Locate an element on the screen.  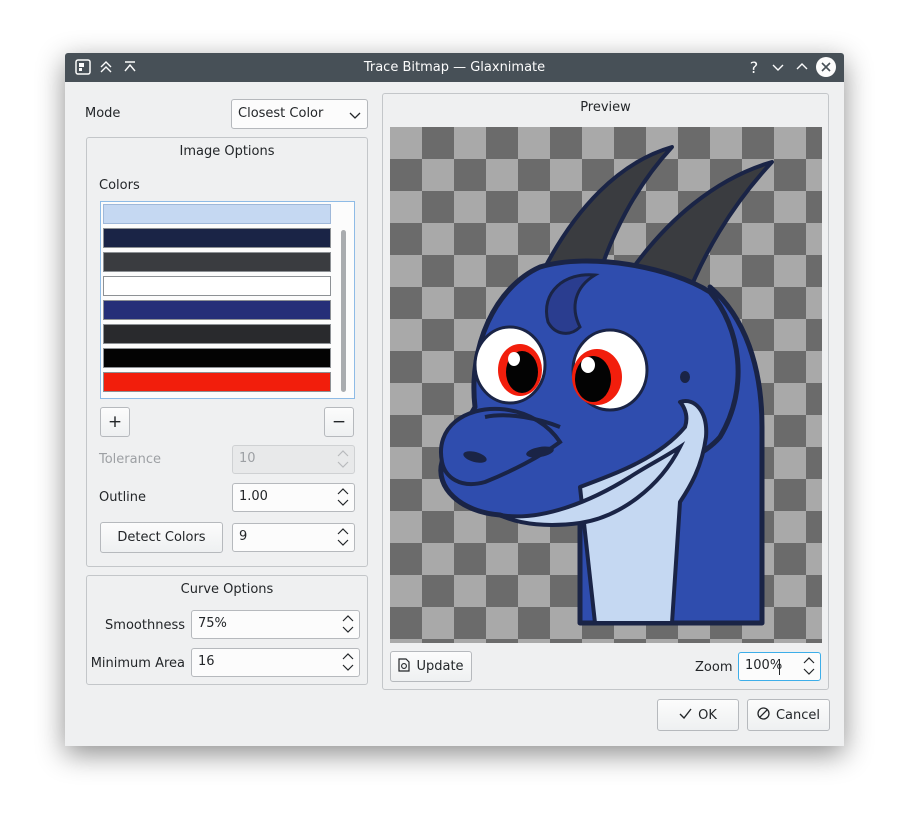
refresh-document-icon is located at coordinates (404, 666).